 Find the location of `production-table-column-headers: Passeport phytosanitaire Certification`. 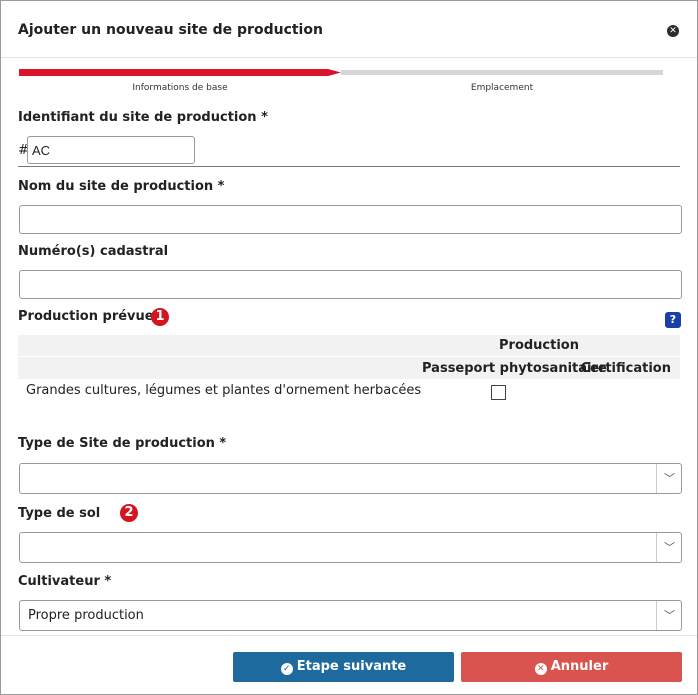

production-table-column-headers: Passeport phytosanitaire Certification is located at coordinates (349, 368).